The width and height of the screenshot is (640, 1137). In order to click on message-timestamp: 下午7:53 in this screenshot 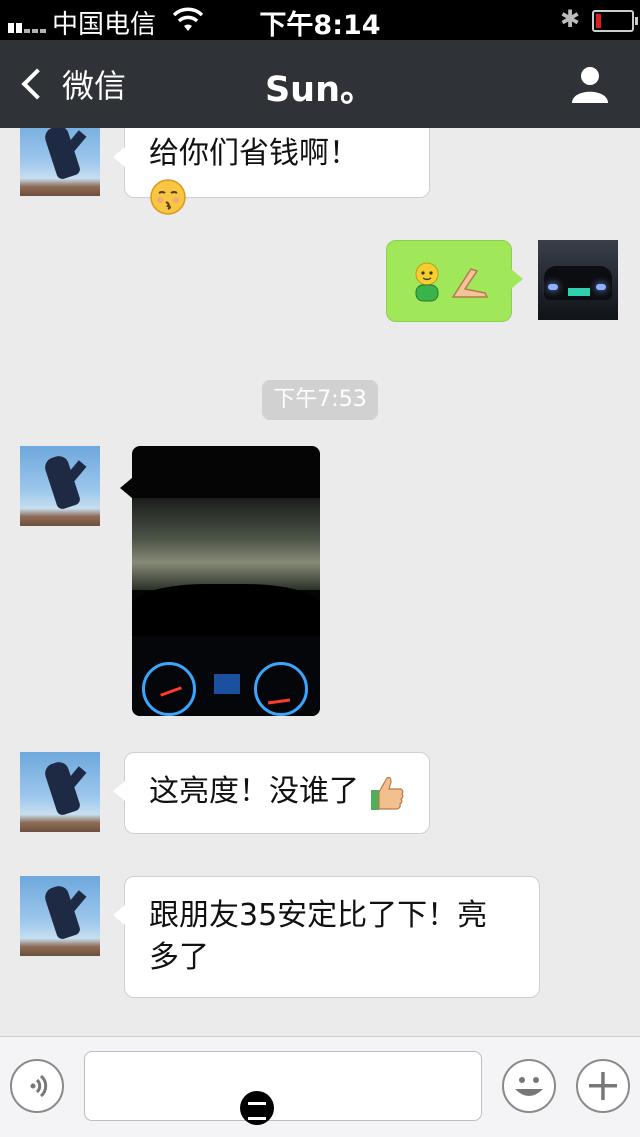, I will do `click(320, 400)`.